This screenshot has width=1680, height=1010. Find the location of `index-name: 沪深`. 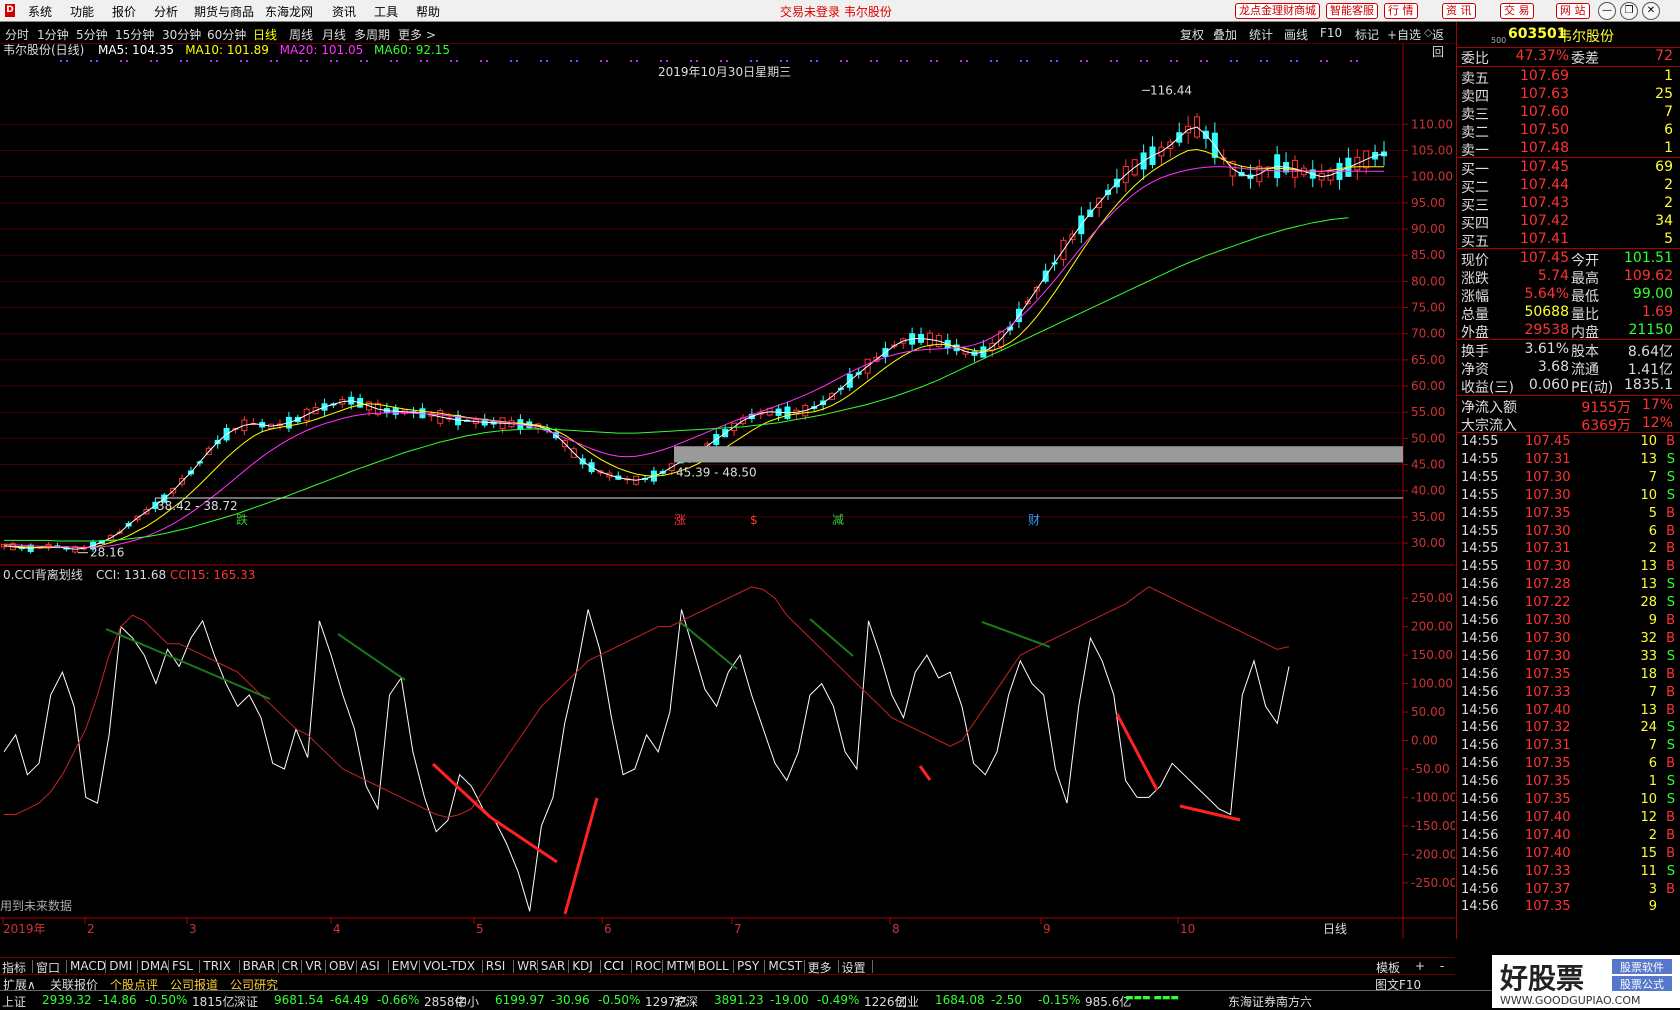

index-name: 沪深 is located at coordinates (686, 1001).